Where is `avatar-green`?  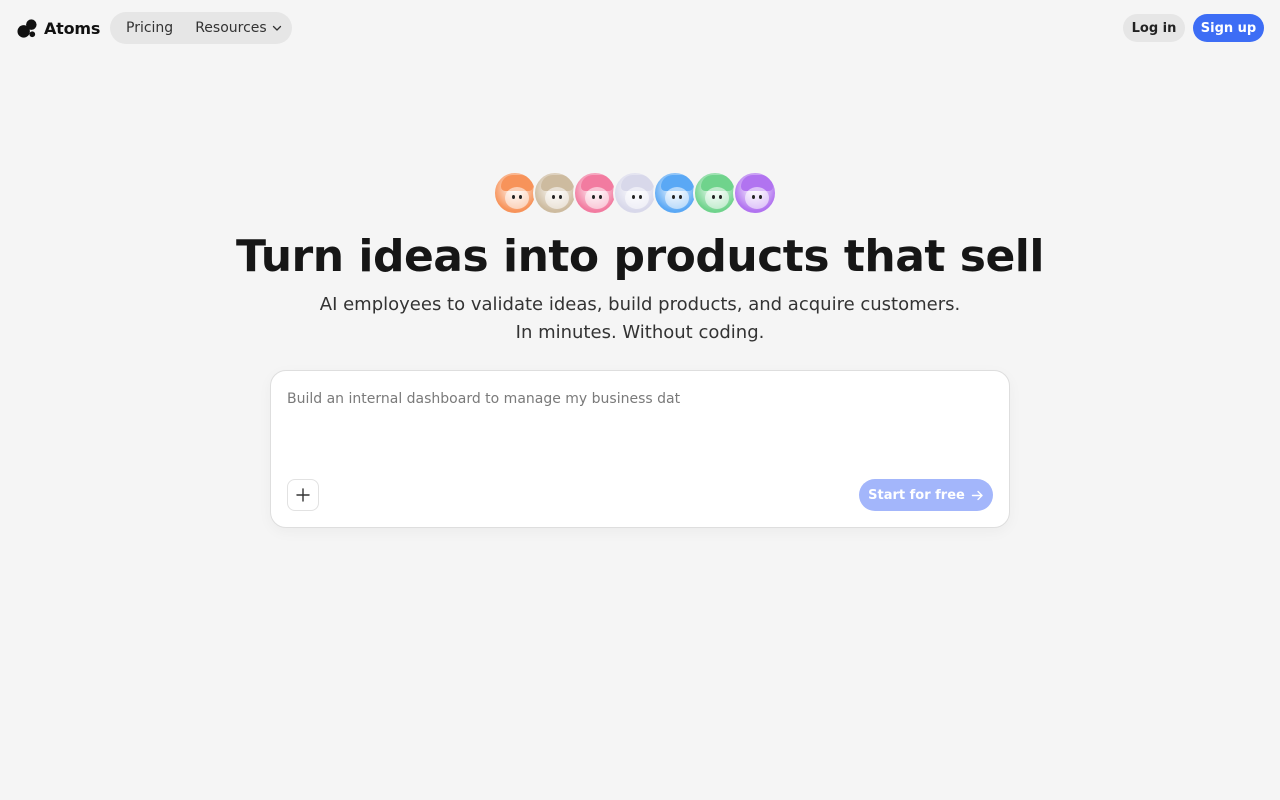 avatar-green is located at coordinates (715, 193).